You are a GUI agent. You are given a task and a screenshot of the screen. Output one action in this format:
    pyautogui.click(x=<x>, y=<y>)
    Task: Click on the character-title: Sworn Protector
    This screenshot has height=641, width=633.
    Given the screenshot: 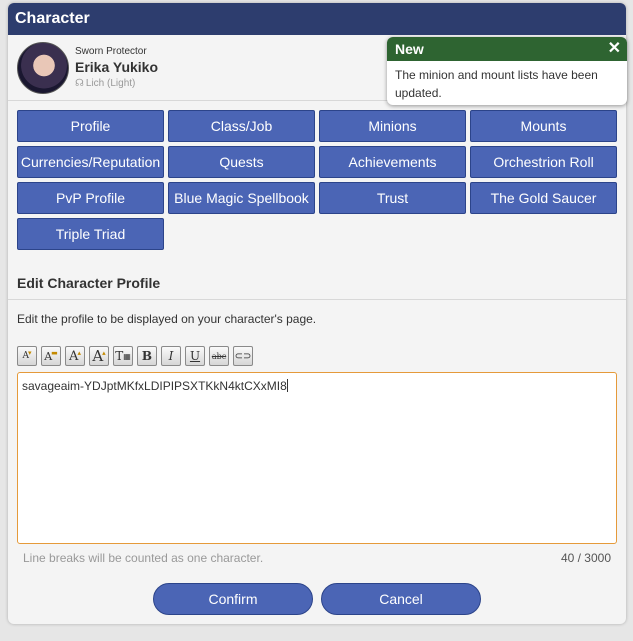 What is the action you would take?
    pyautogui.click(x=111, y=51)
    